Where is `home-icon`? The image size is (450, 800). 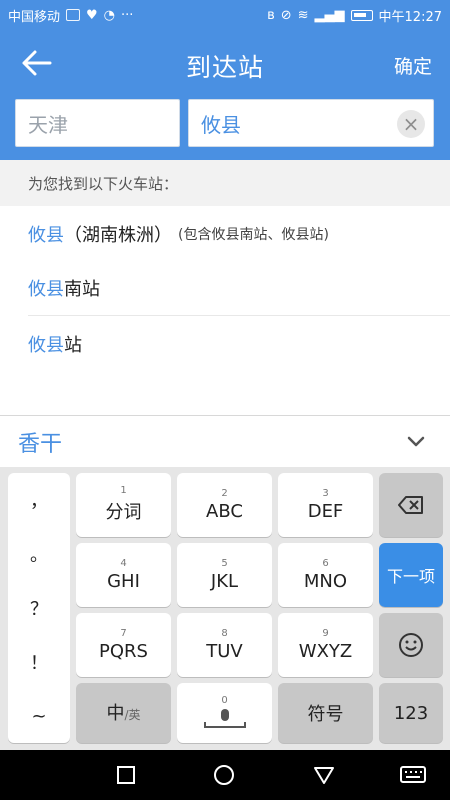 home-icon is located at coordinates (224, 775).